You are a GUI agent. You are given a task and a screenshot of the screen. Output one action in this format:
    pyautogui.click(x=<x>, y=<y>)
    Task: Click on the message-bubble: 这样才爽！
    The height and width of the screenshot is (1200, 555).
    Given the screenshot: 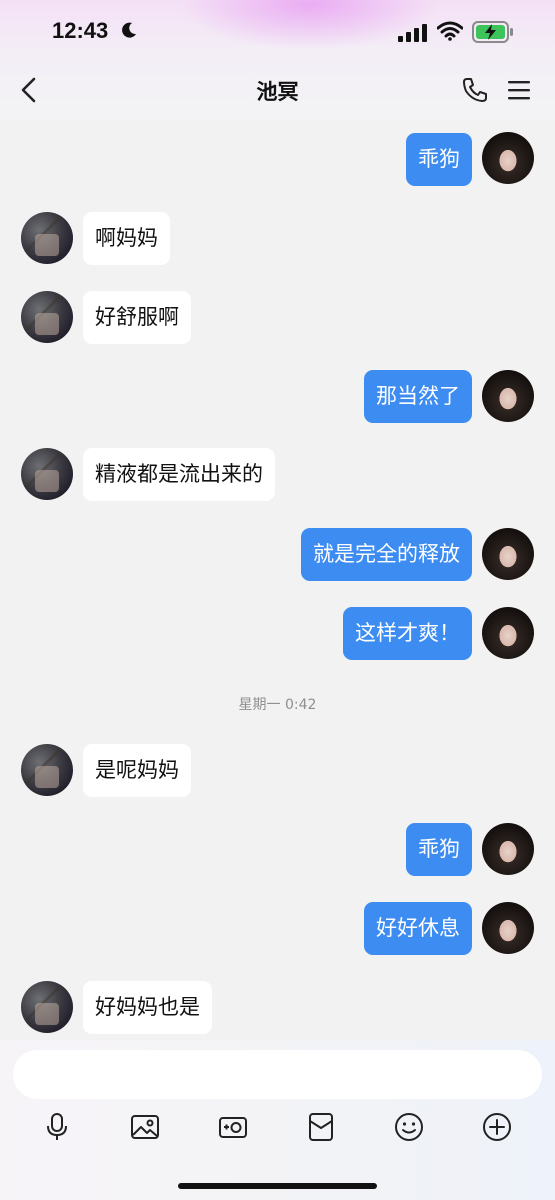 What is the action you would take?
    pyautogui.click(x=407, y=633)
    